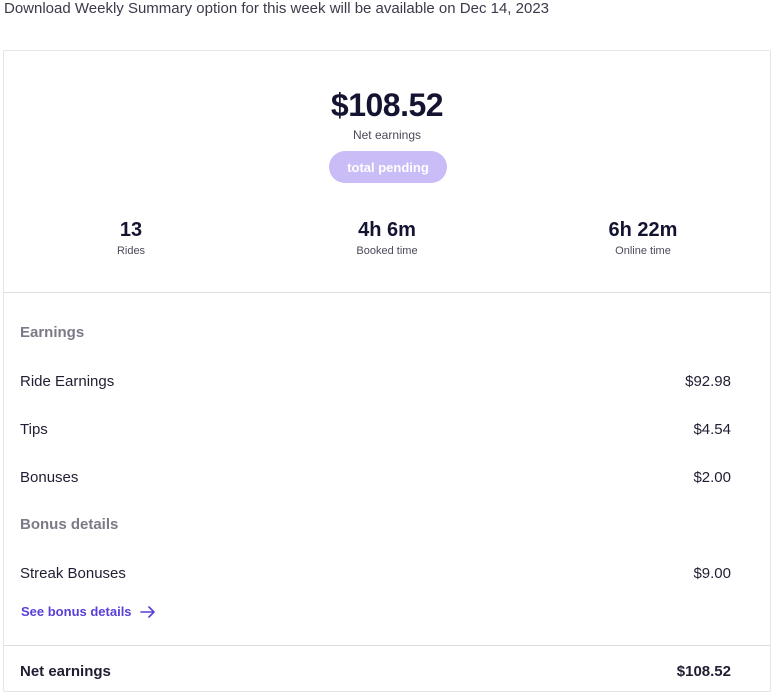 This screenshot has height=700, width=783. I want to click on net-earnings-amount: $108.52, so click(387, 105).